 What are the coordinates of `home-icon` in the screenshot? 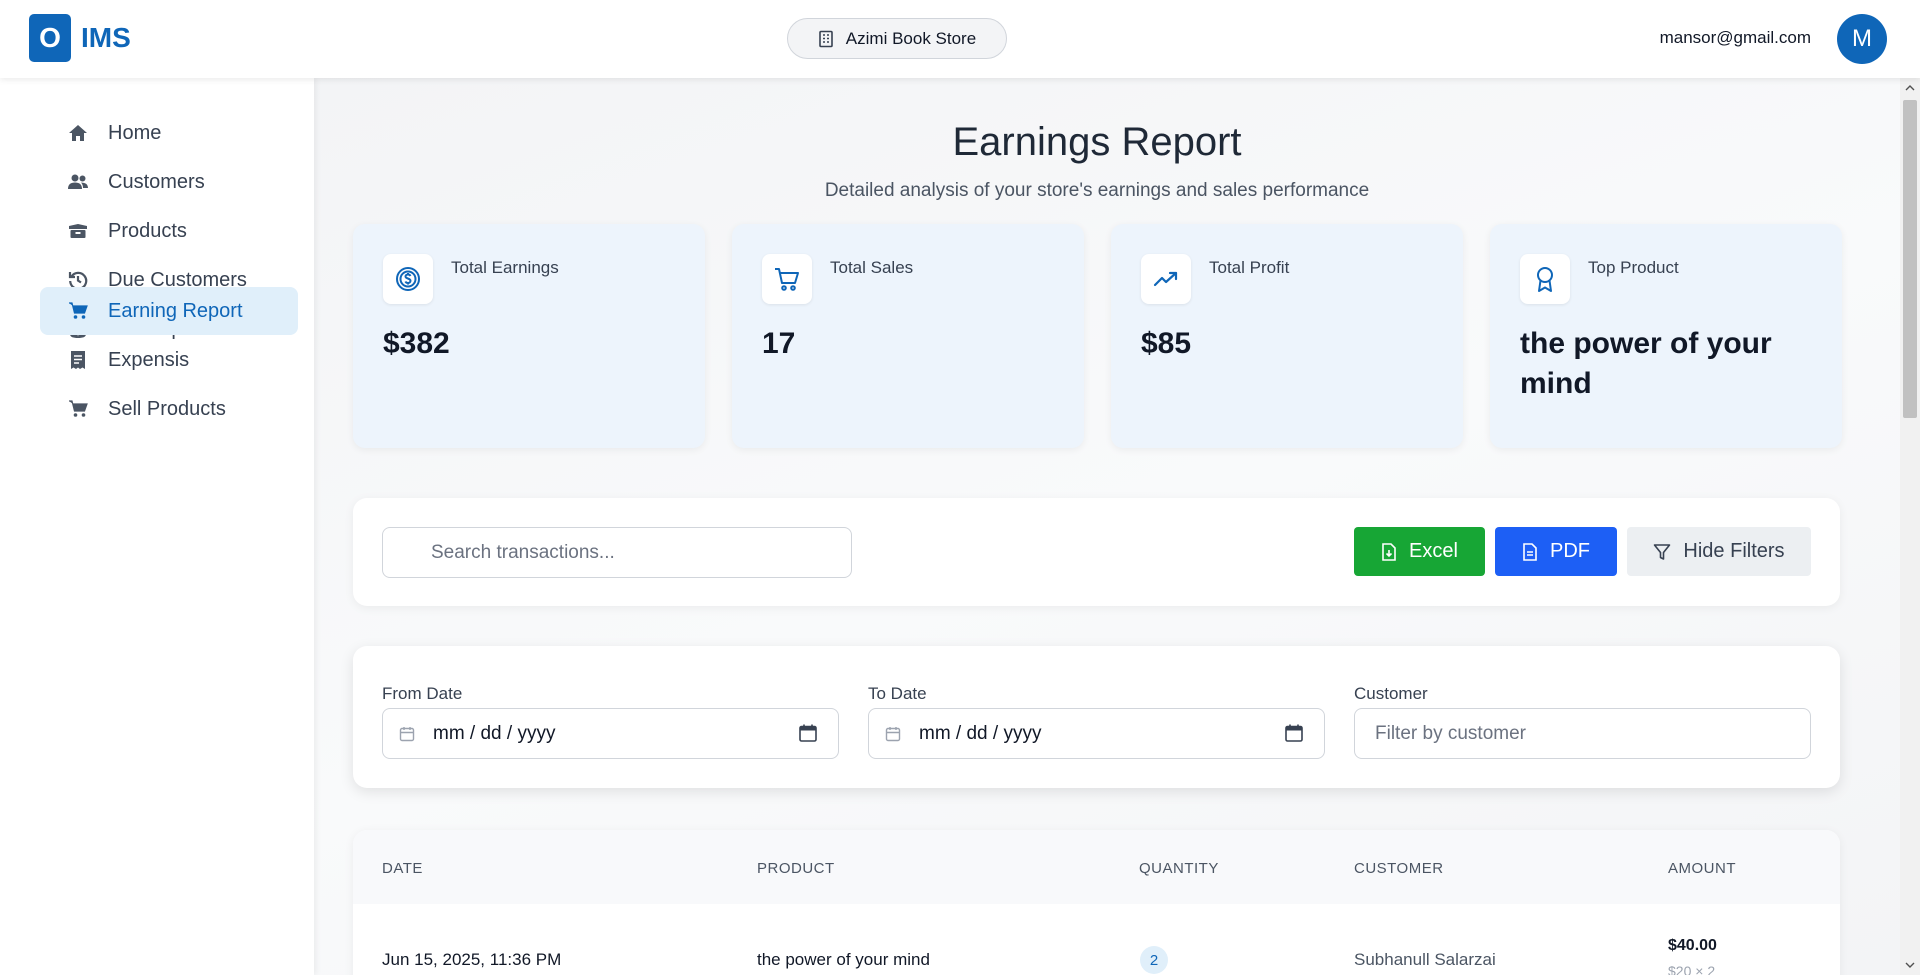 It's located at (78, 133).